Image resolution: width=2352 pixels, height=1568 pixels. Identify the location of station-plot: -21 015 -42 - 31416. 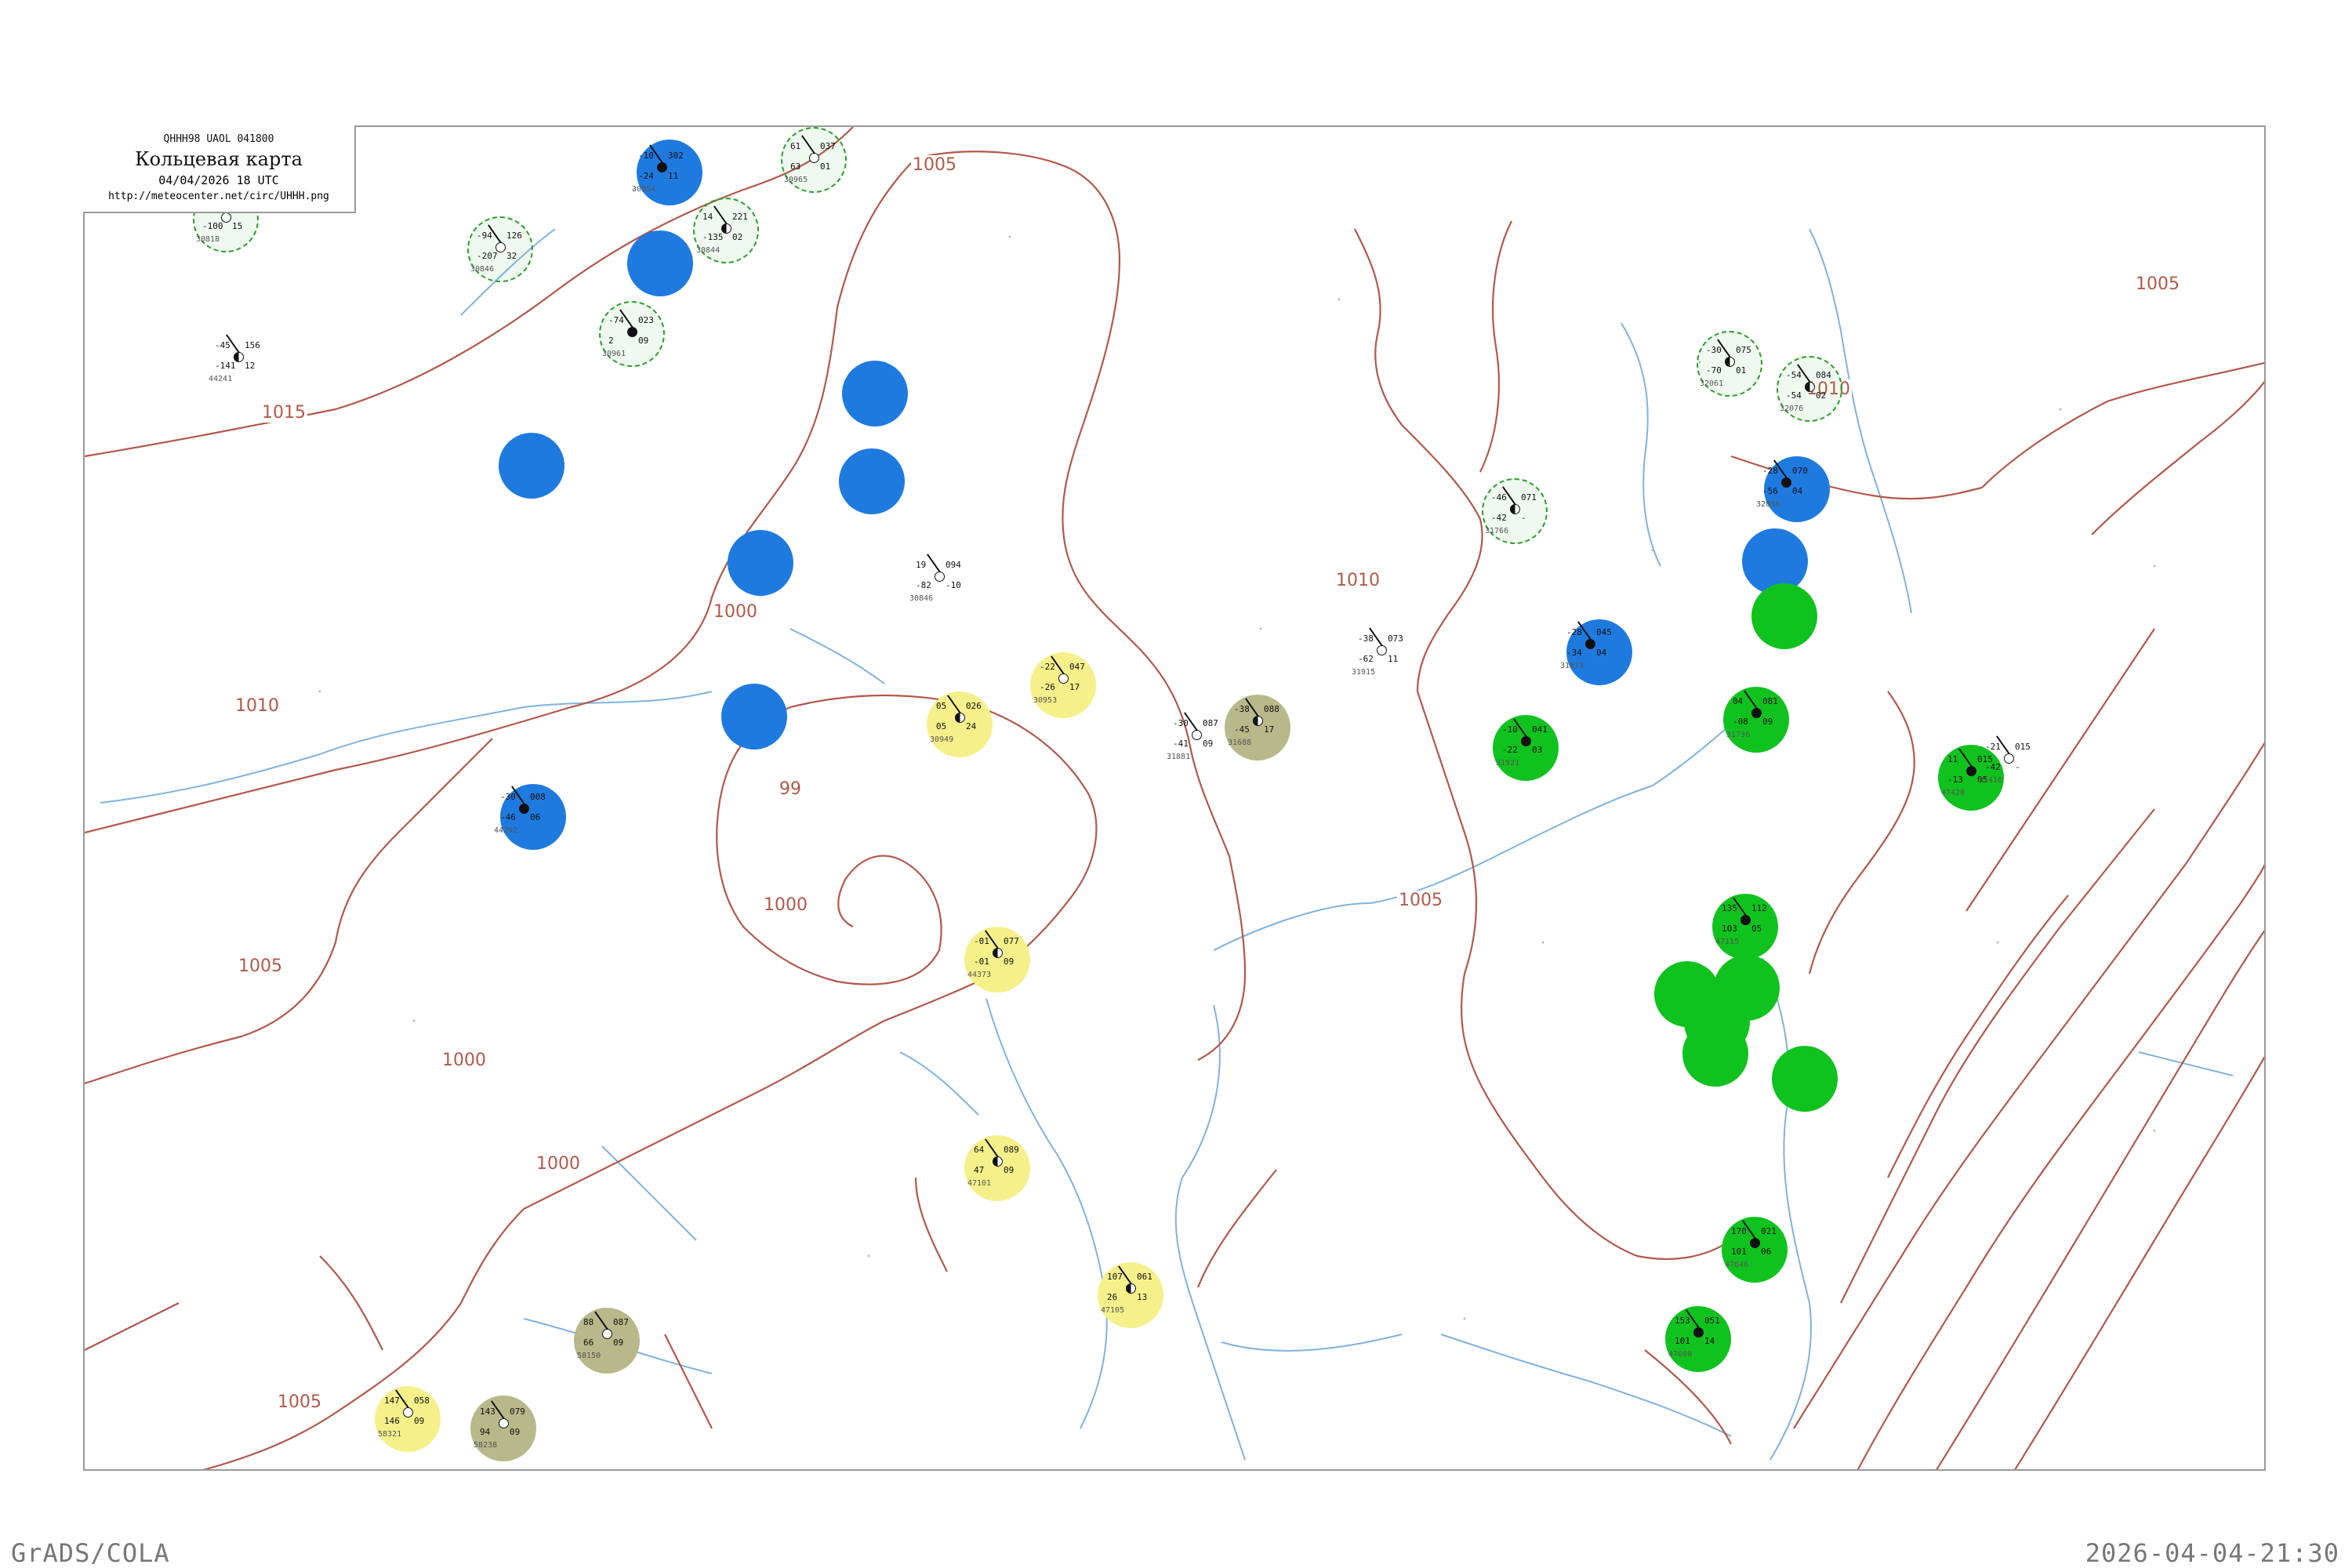
(2009, 756).